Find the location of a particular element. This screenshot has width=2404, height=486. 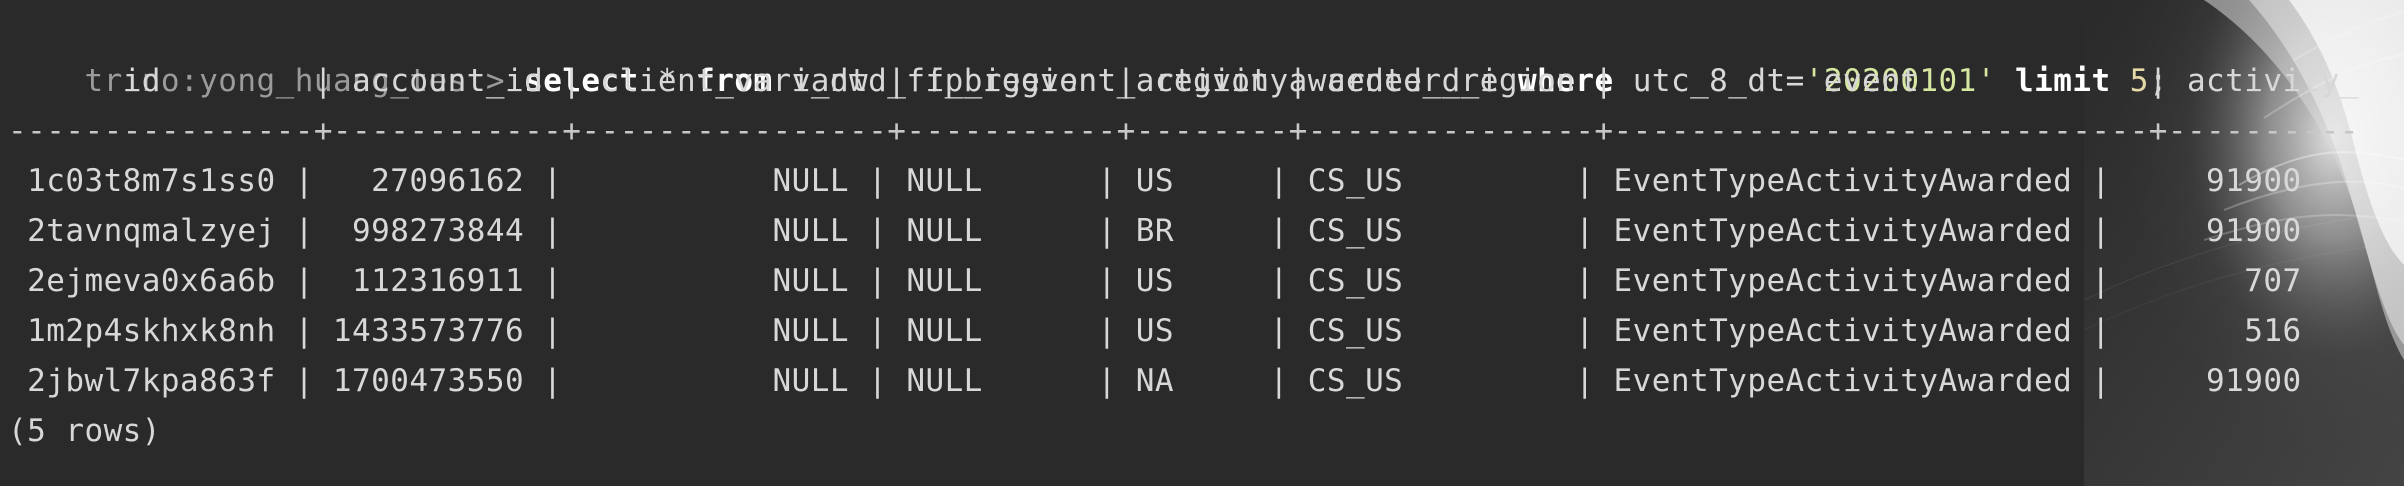

row-count-footer: (5 rows) is located at coordinates (84, 431).